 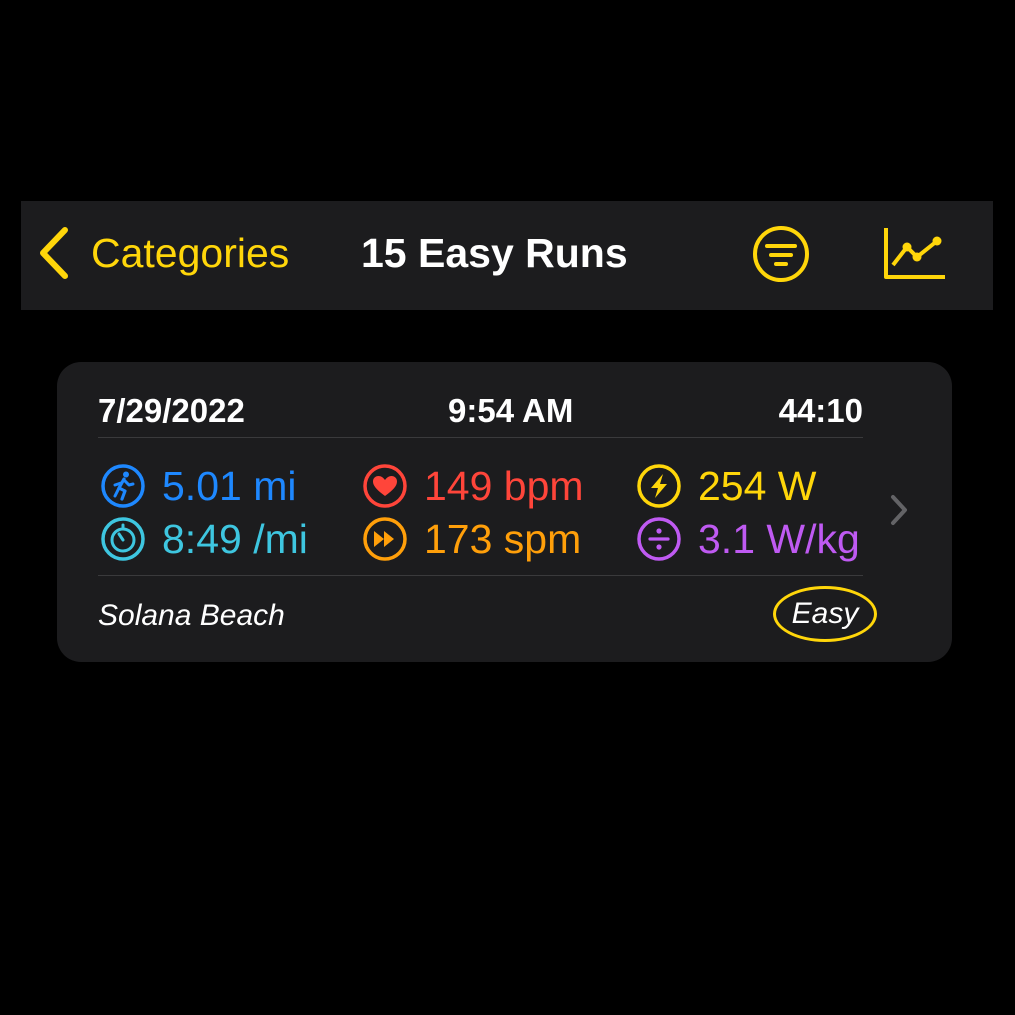 What do you see at coordinates (123, 486) in the screenshot?
I see `running-figure-icon` at bounding box center [123, 486].